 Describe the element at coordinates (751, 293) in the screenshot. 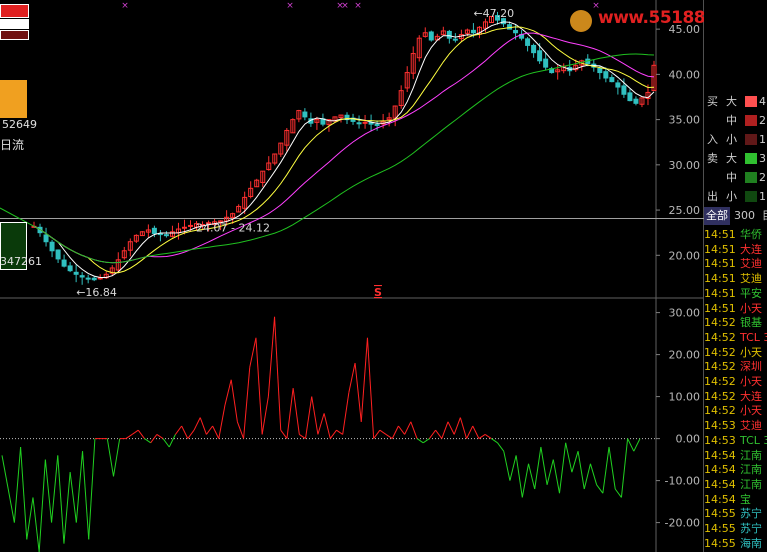

I see `trade-stock-name: 平安` at that location.